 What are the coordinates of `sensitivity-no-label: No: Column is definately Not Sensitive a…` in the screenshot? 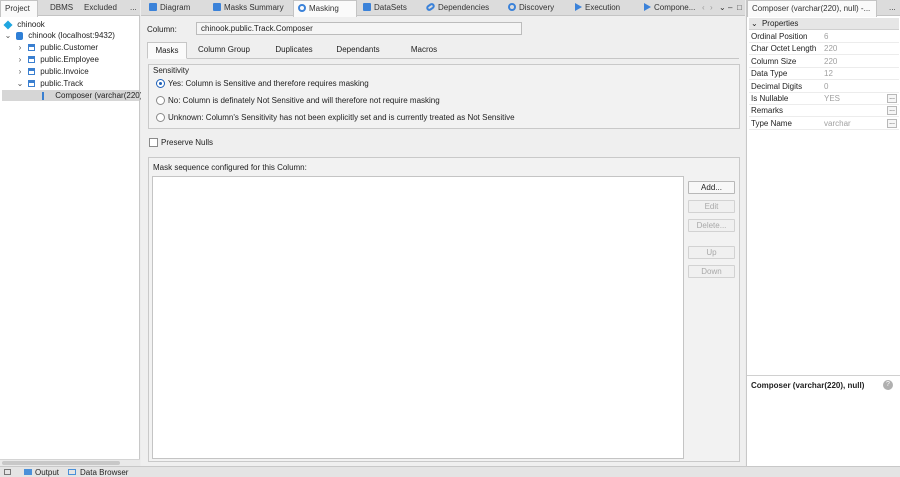 It's located at (304, 100).